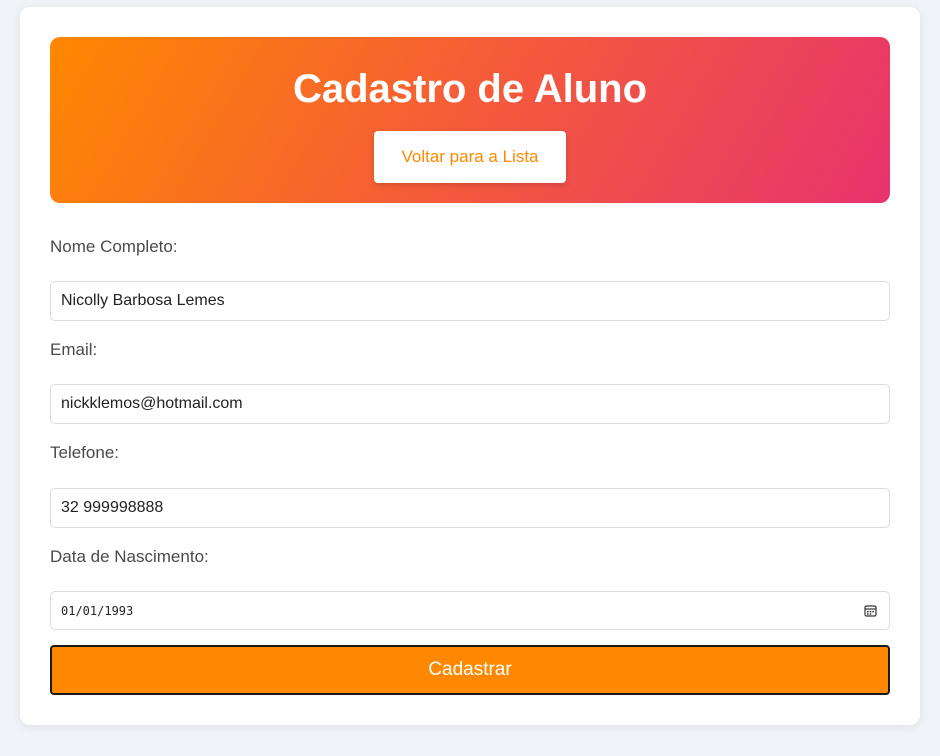 This screenshot has width=940, height=756. What do you see at coordinates (470, 610) in the screenshot?
I see `birth-date-input: 01/01/1993` at bounding box center [470, 610].